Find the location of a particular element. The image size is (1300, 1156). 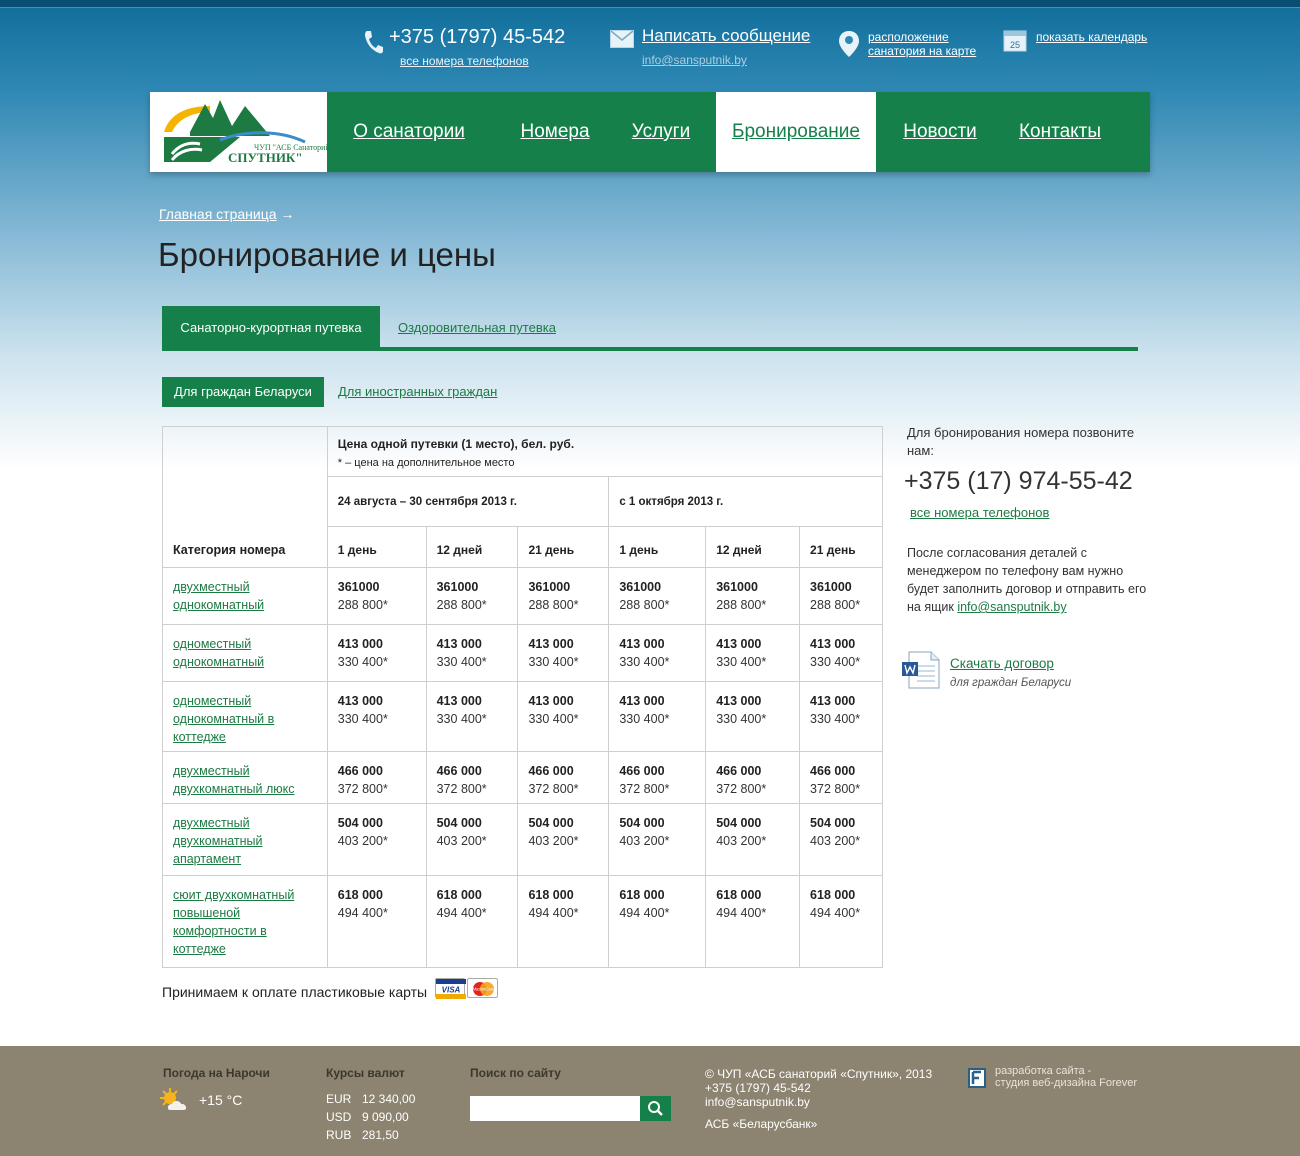

subtab-foreign-citizens: Для иностранных граждан is located at coordinates (417, 391).